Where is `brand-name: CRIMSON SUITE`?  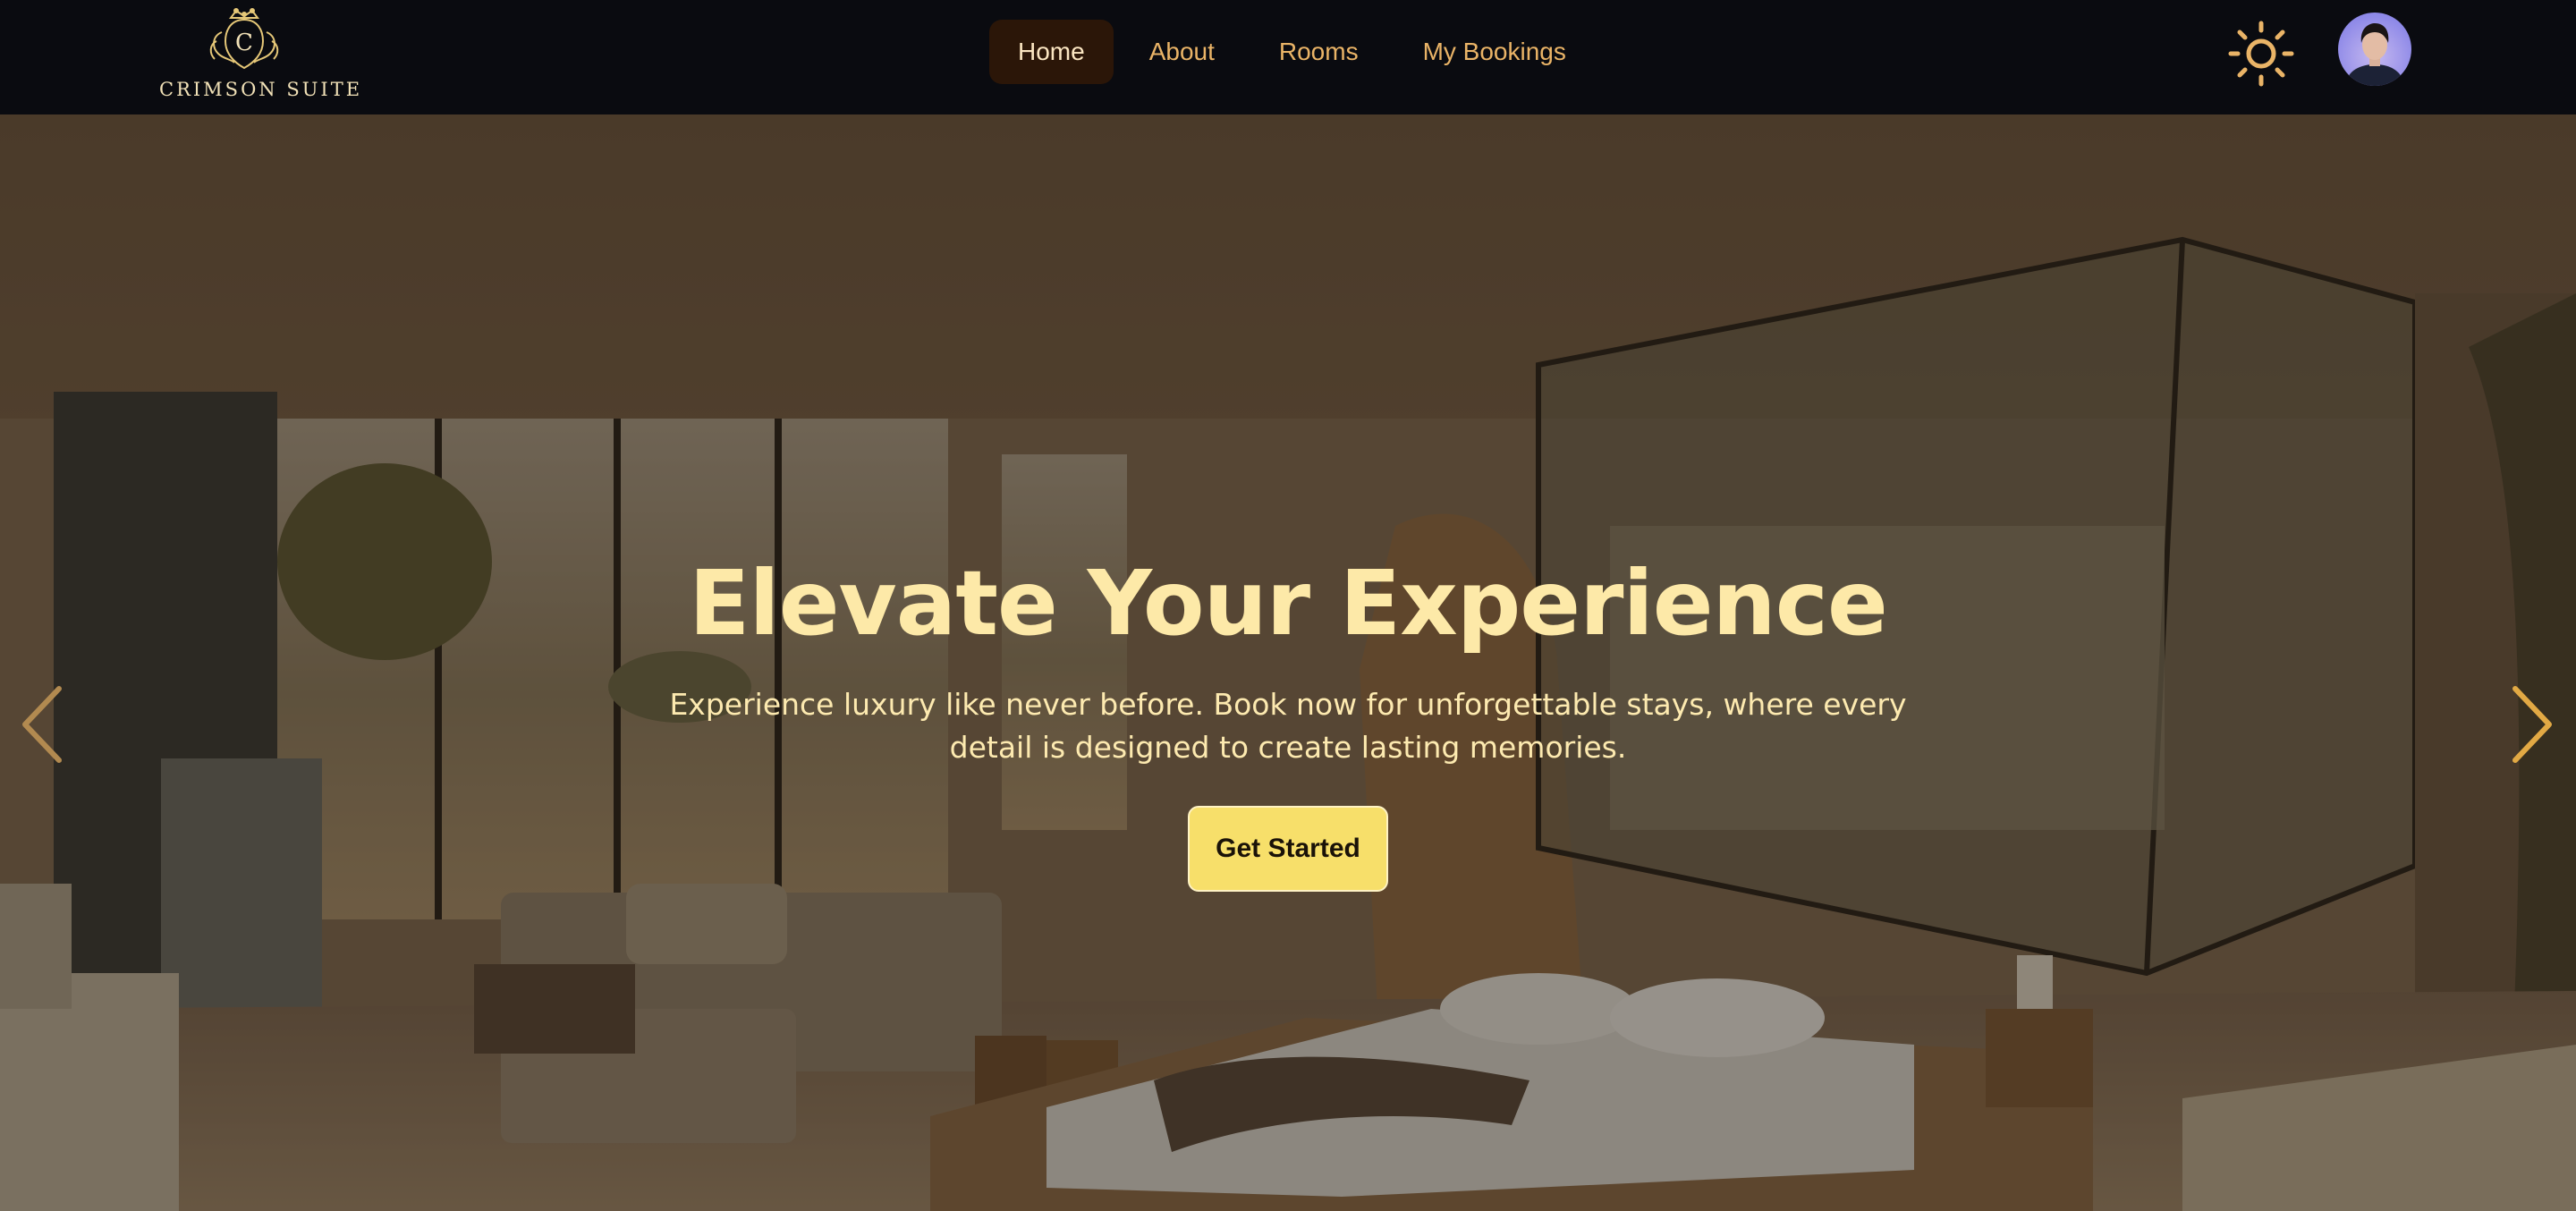 brand-name: CRIMSON SUITE is located at coordinates (261, 89).